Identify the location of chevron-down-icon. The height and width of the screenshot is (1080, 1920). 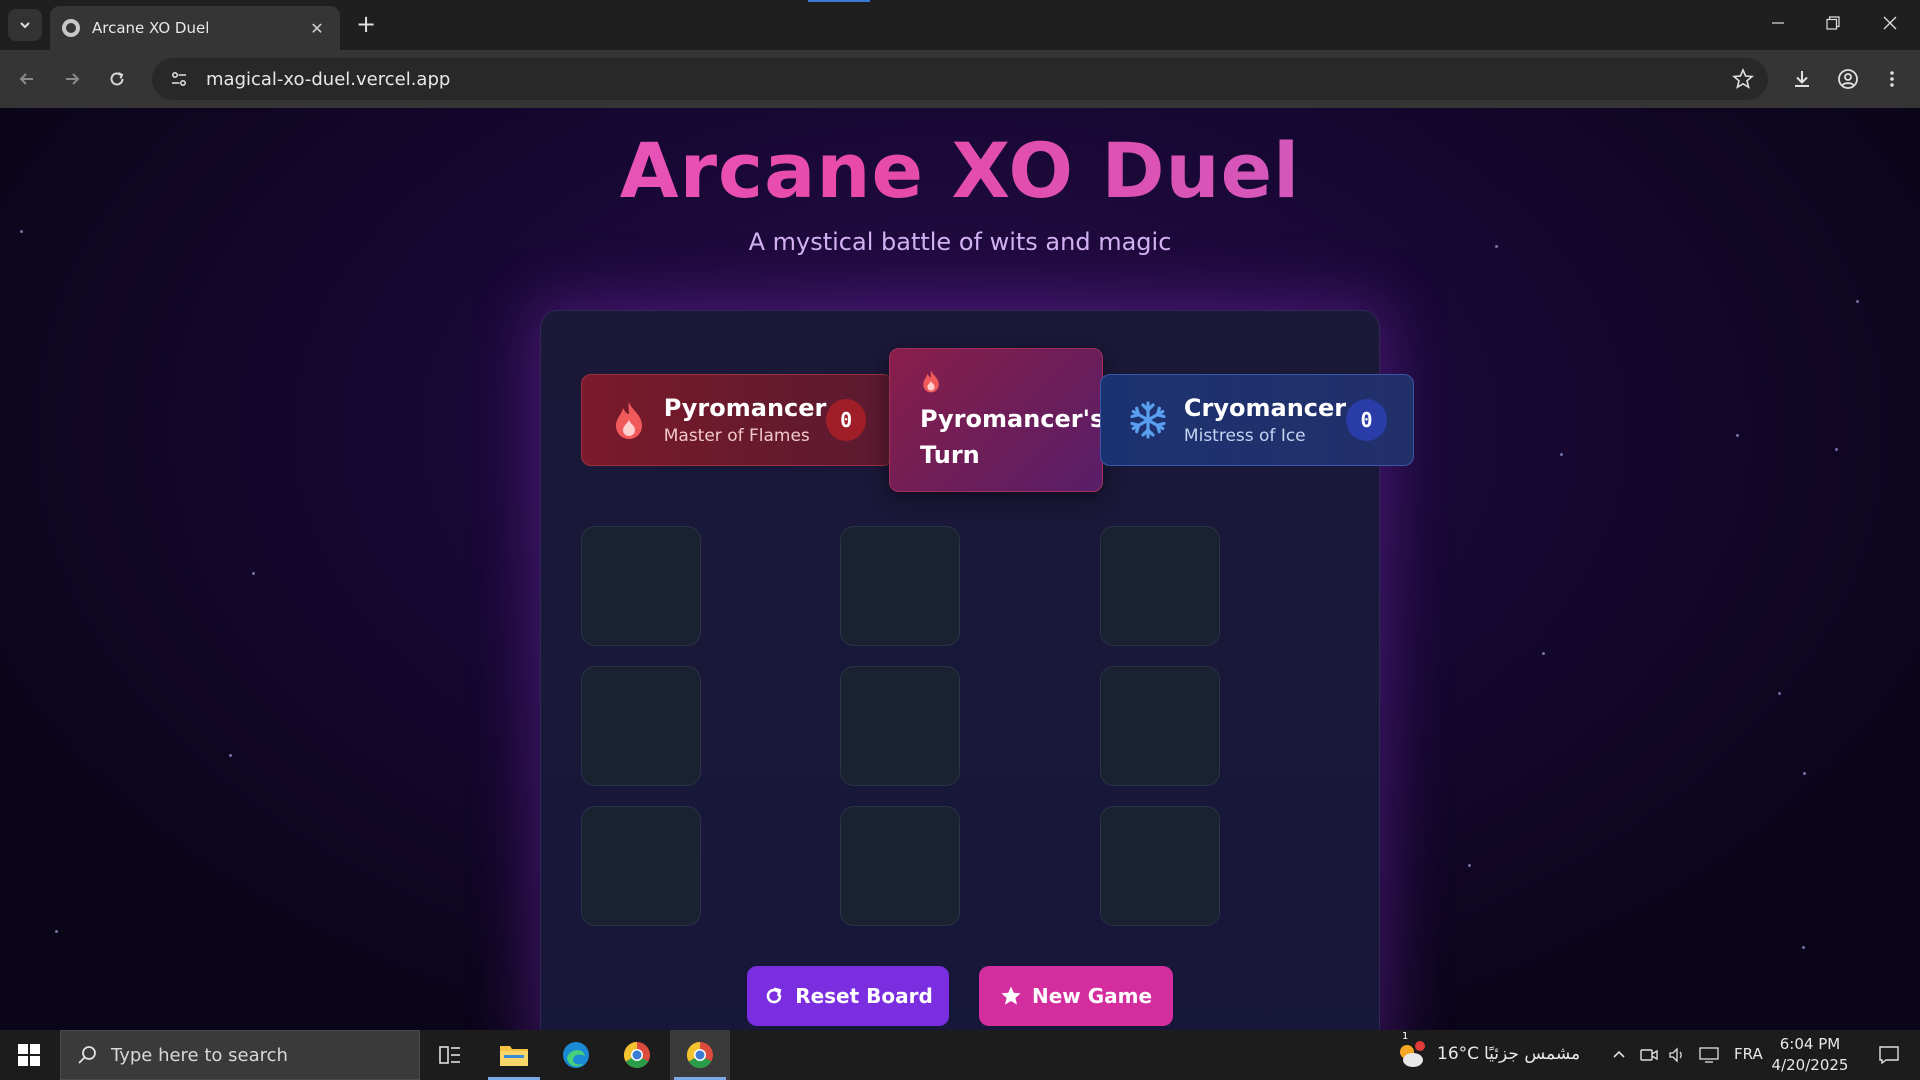
(25, 25).